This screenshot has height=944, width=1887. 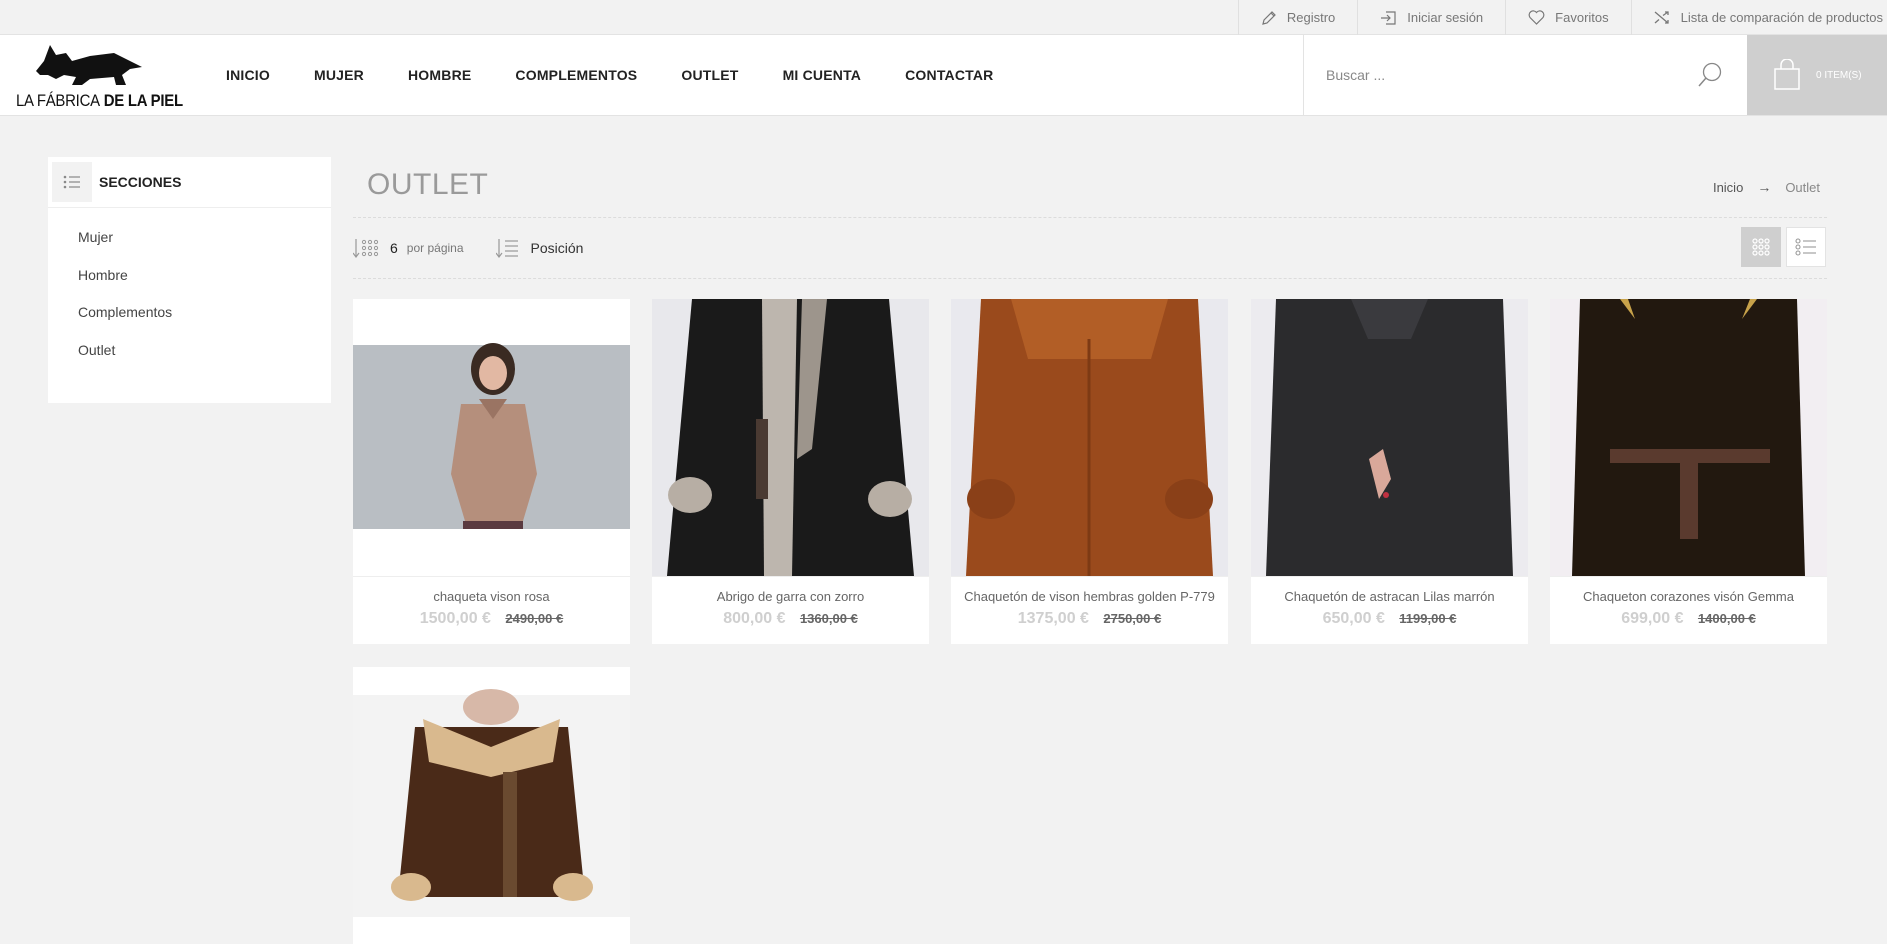 I want to click on nav-item-inicio: INICIO, so click(x=248, y=75).